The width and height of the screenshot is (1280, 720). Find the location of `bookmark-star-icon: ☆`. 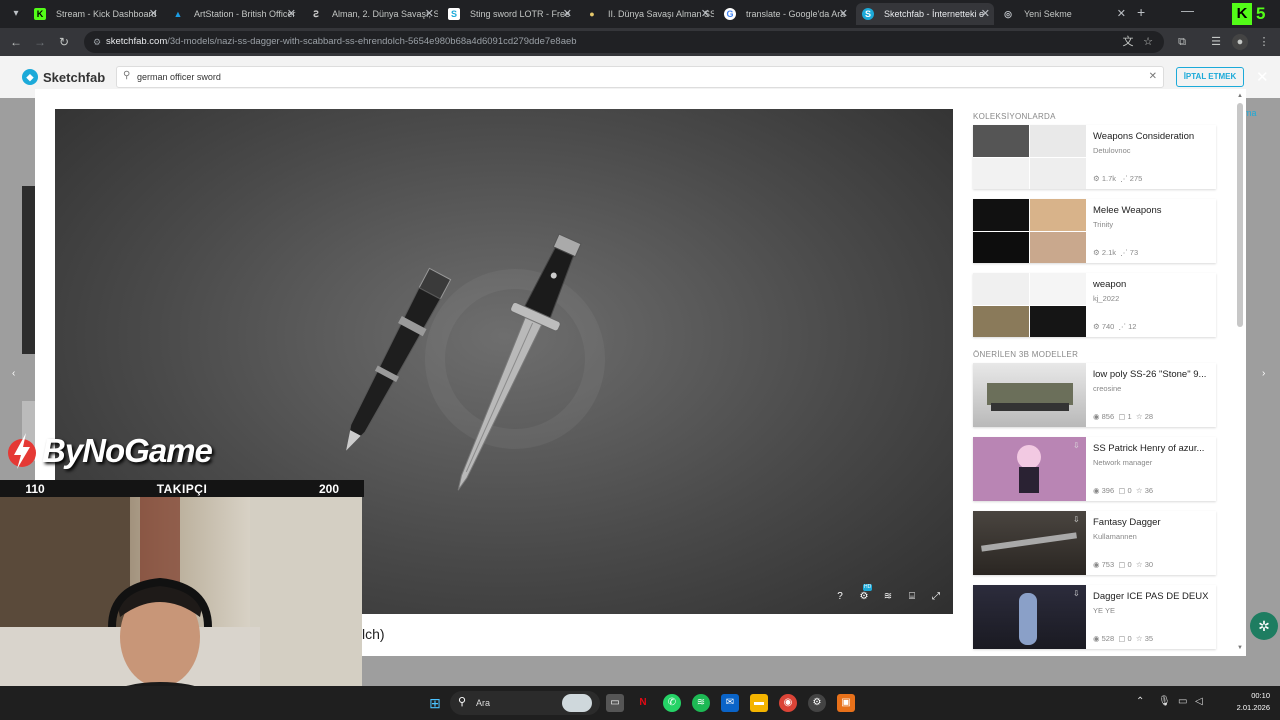

bookmark-star-icon: ☆ is located at coordinates (1148, 42).